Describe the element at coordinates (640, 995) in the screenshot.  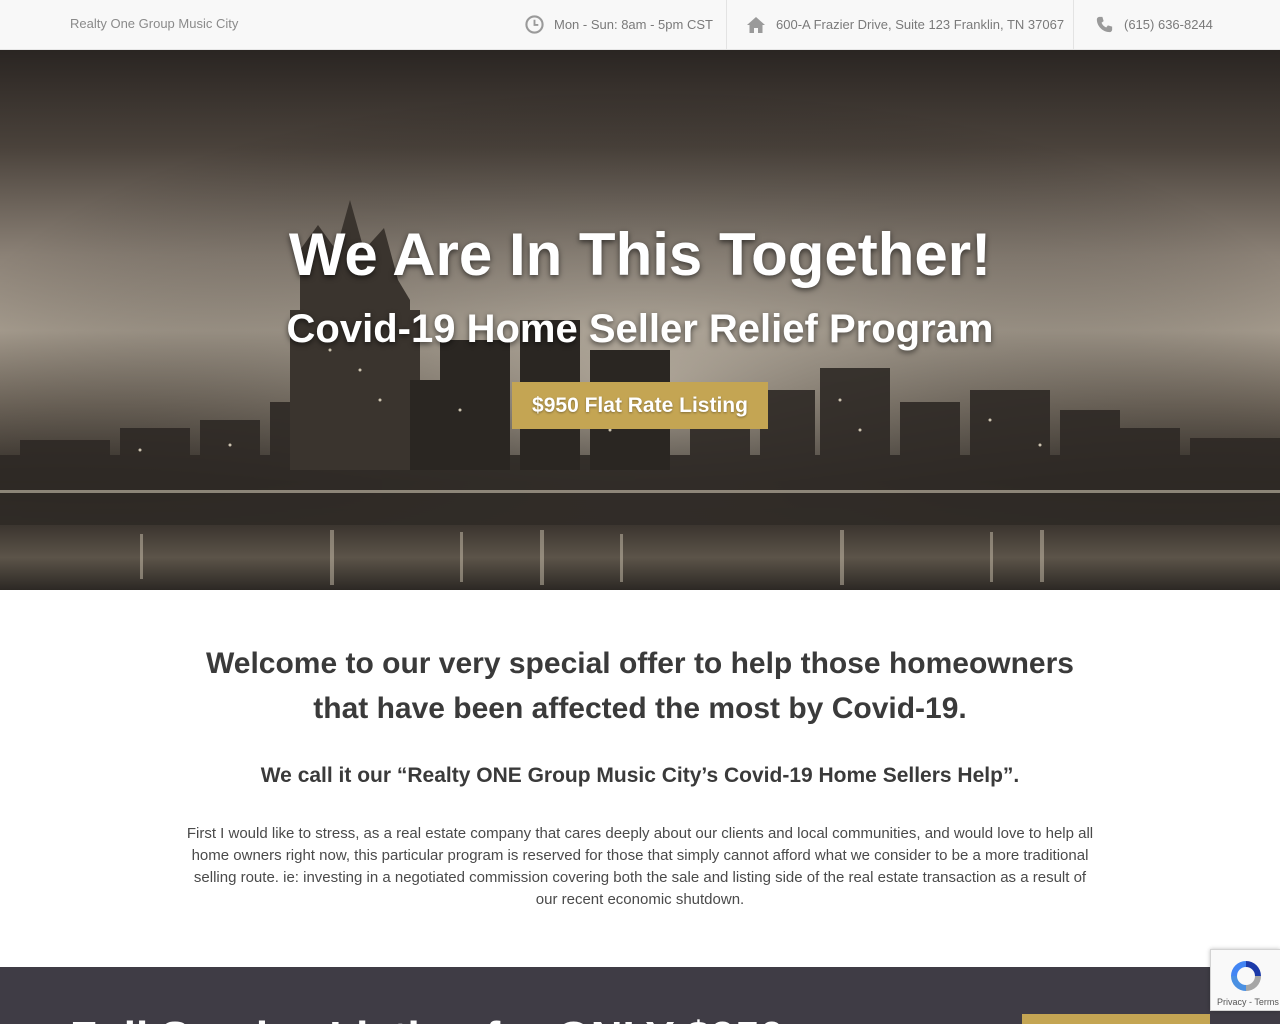
I see `offer-band: Full Service Listing for ONLY $950` at that location.